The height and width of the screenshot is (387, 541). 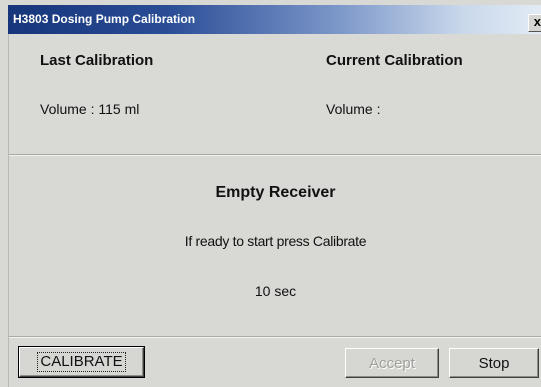 I want to click on close-icon: x, so click(x=537, y=21).